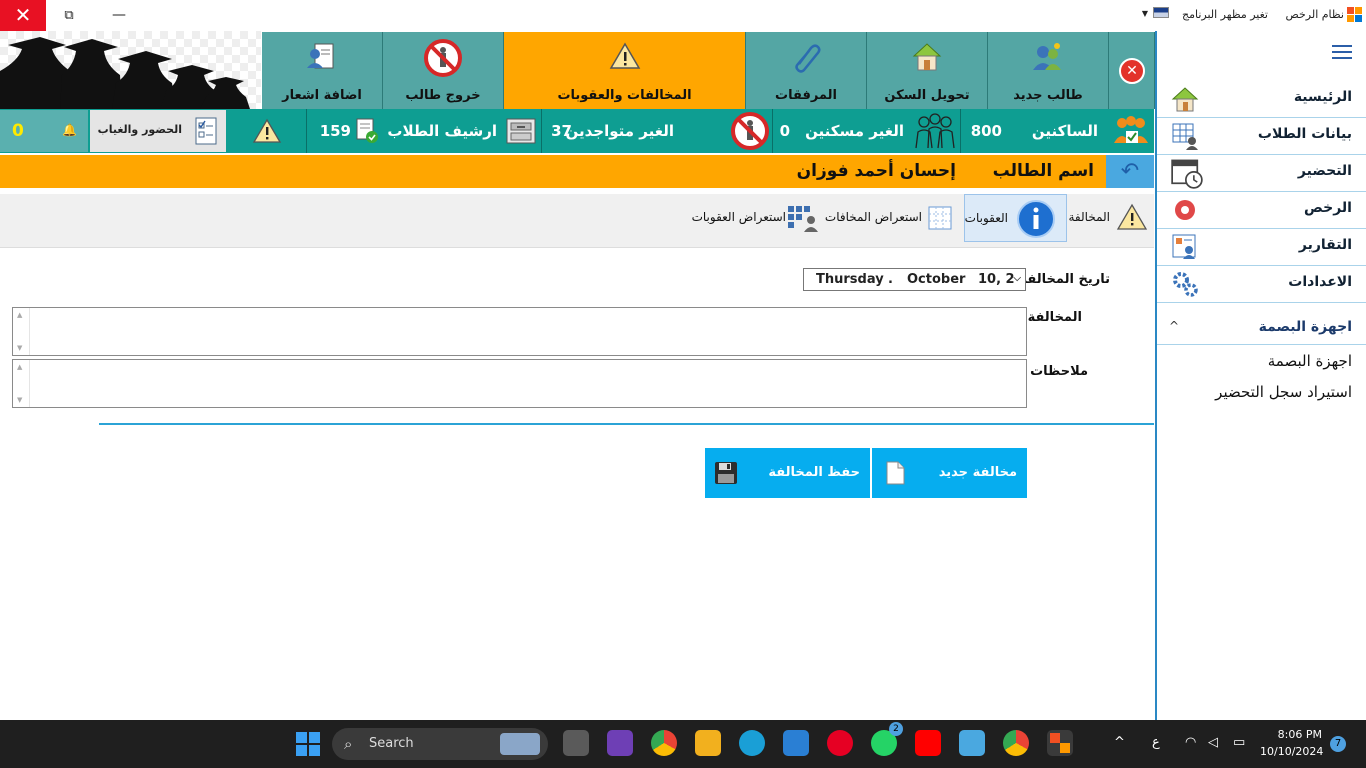 This screenshot has width=1366, height=768. What do you see at coordinates (23, 15) in the screenshot?
I see `close-window-button: ✕` at bounding box center [23, 15].